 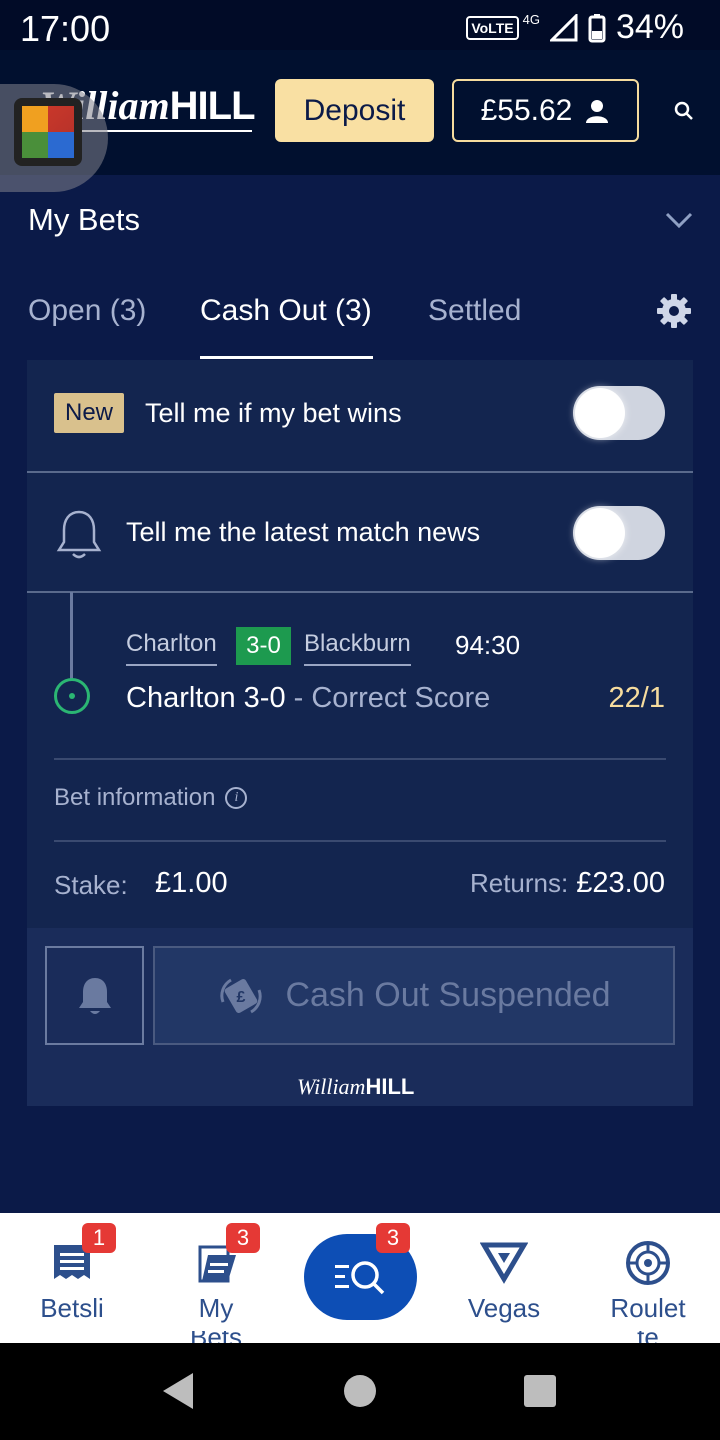 What do you see at coordinates (331, 1086) in the screenshot?
I see `footer-logo-script: William` at bounding box center [331, 1086].